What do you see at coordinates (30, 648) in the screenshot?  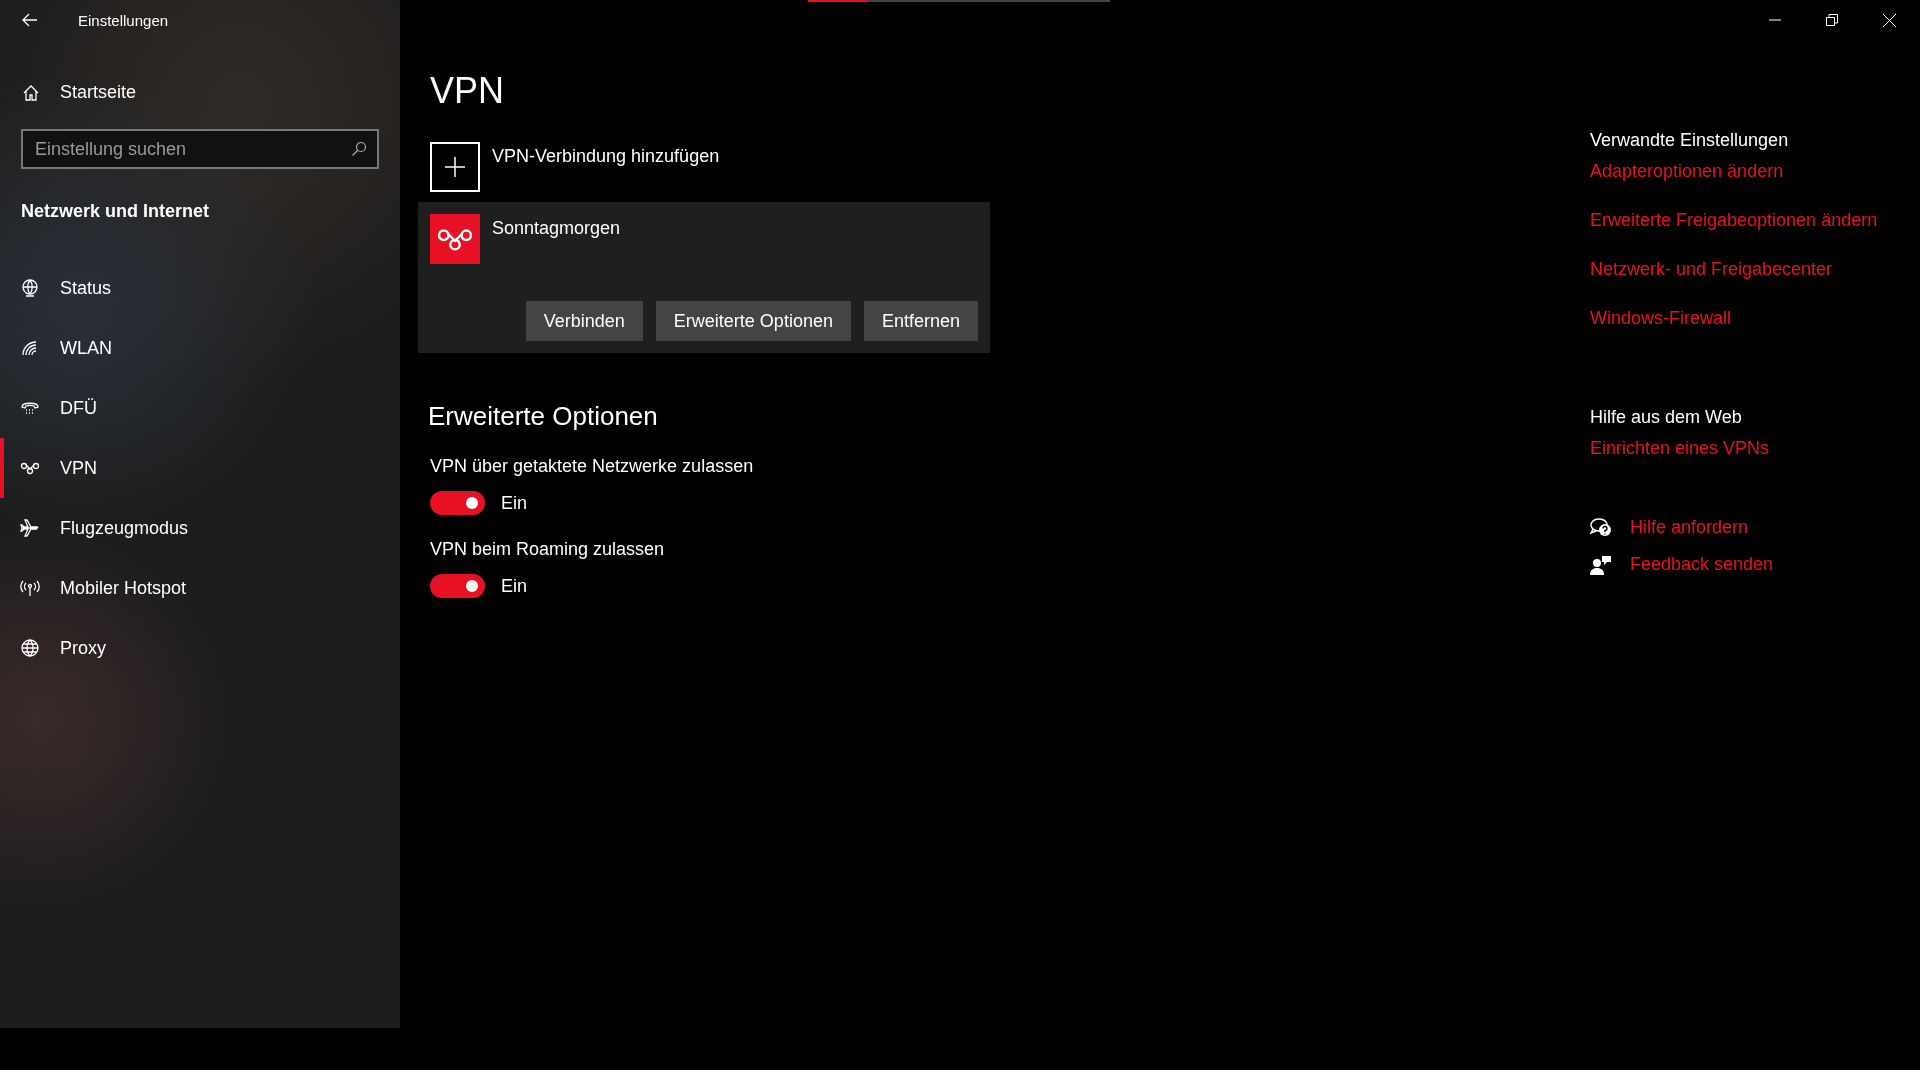 I see `globe-icon` at bounding box center [30, 648].